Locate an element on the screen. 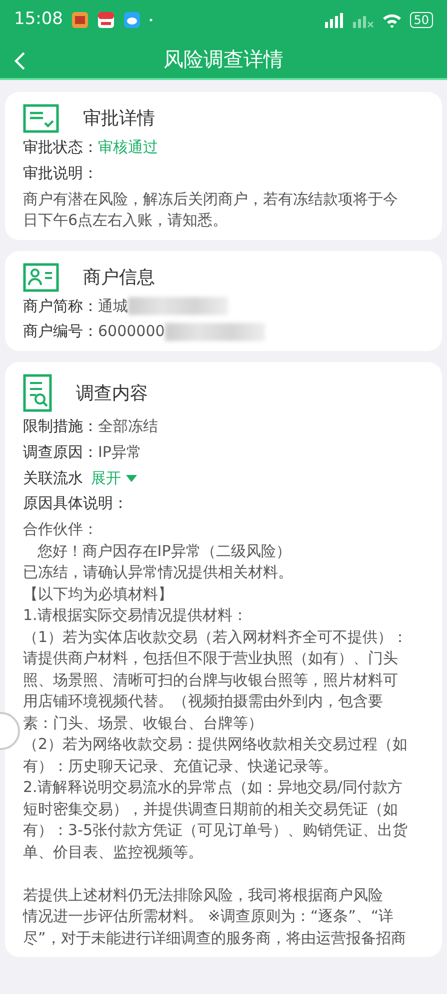 The height and width of the screenshot is (994, 447). field-value: 审核通过 is located at coordinates (128, 147).